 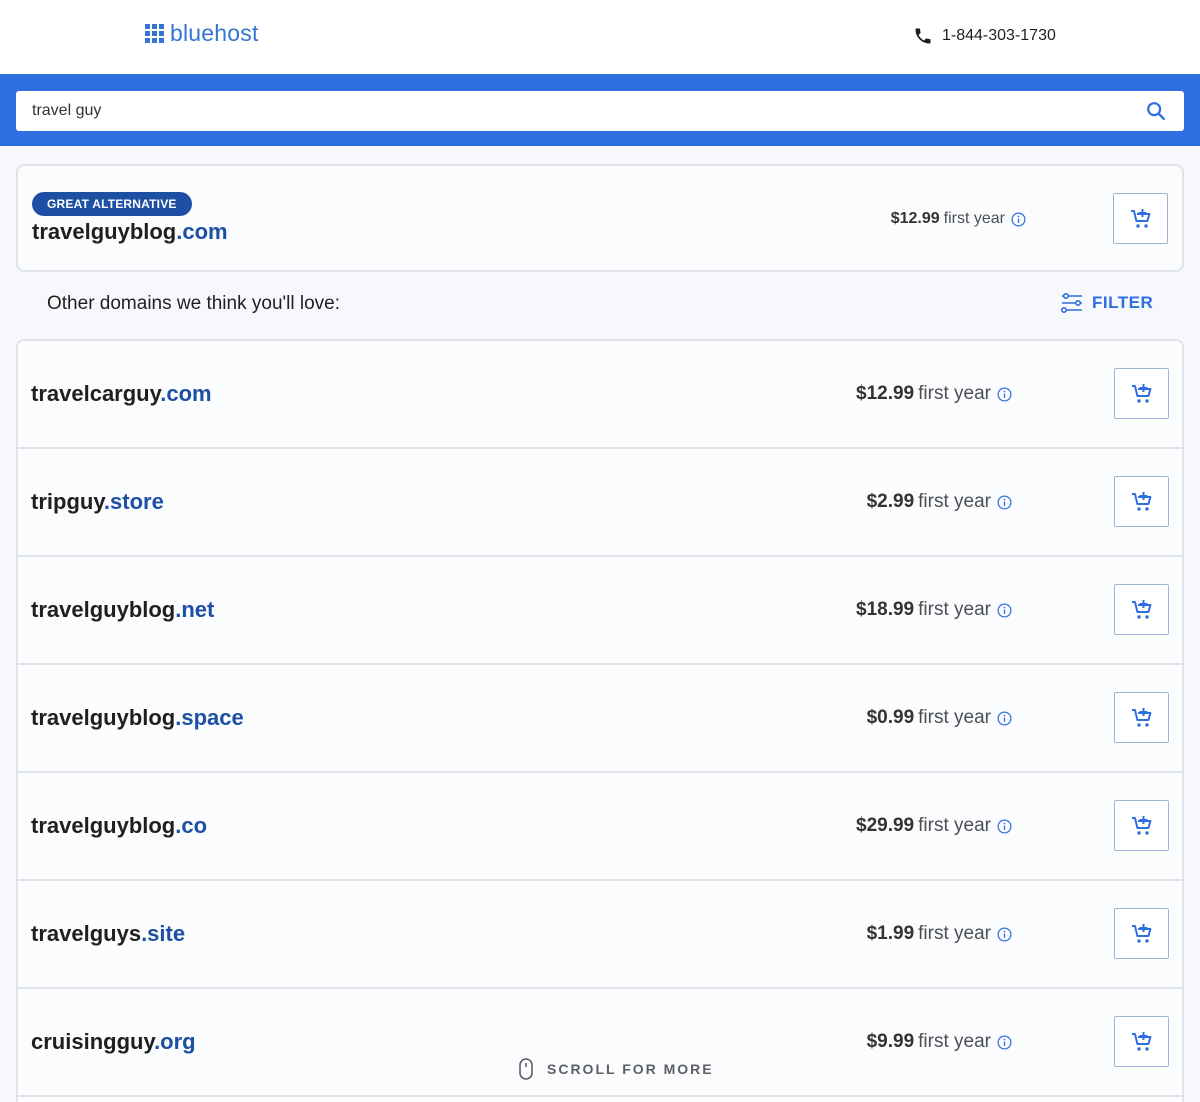 I want to click on domain-price: $1.99 first year, so click(x=939, y=934).